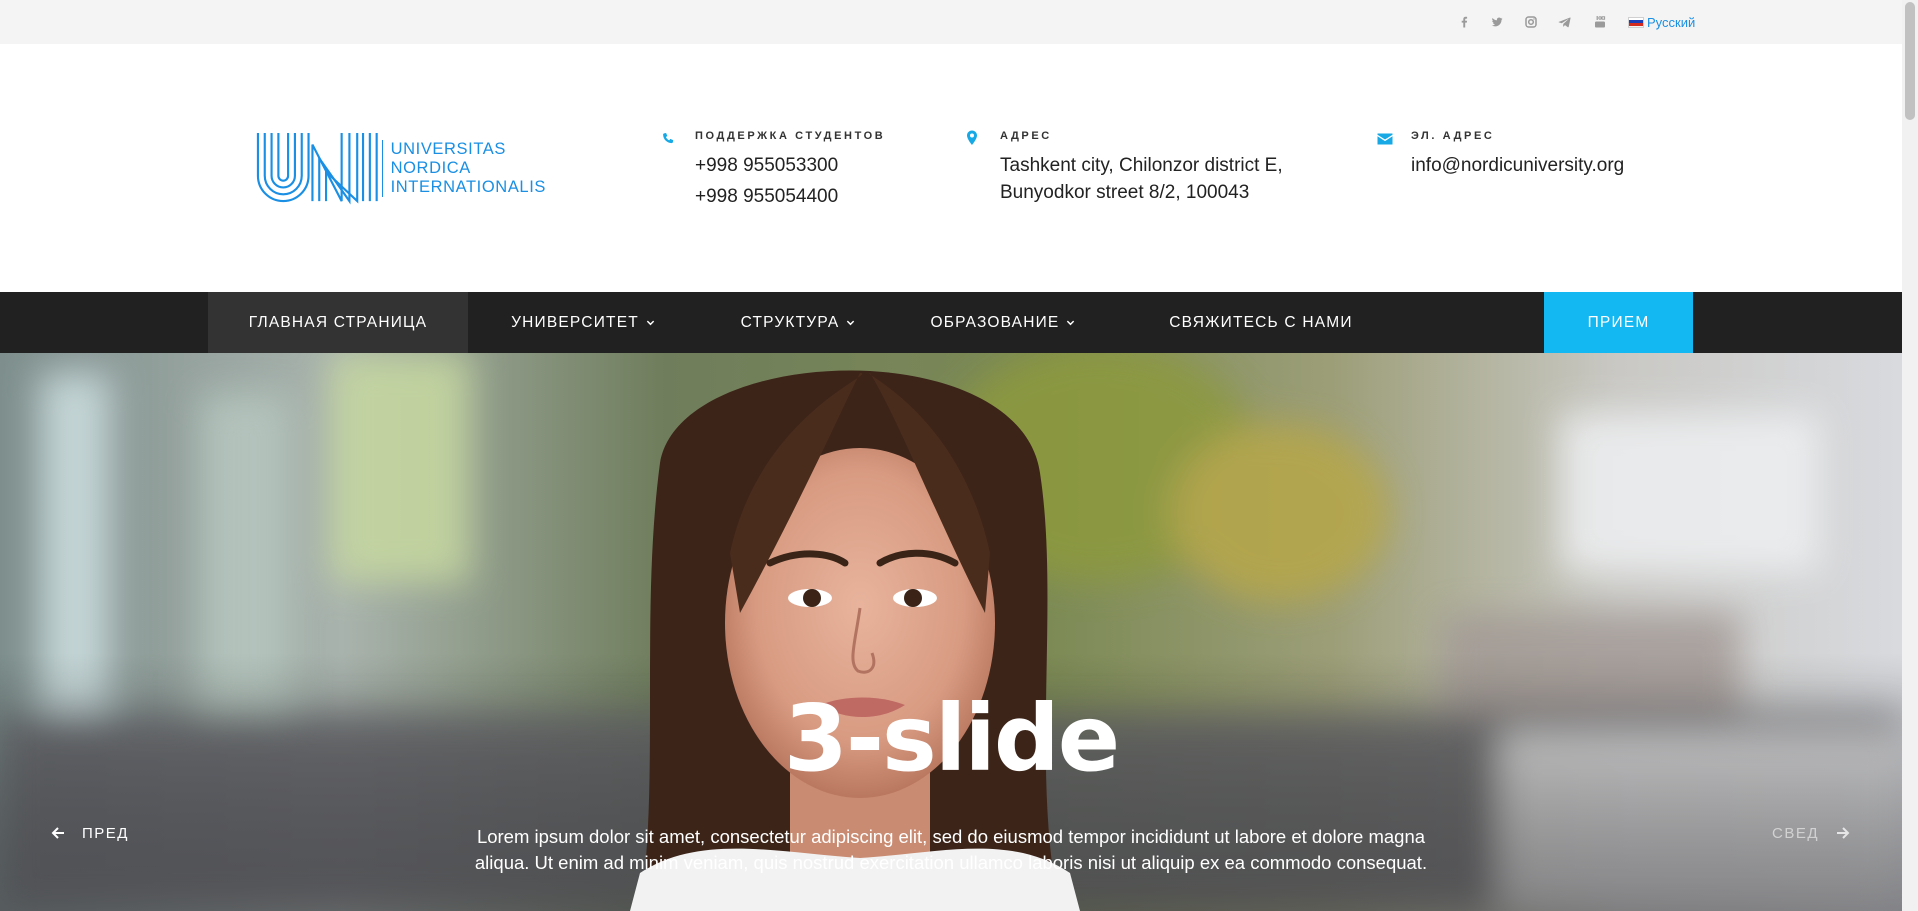  Describe the element at coordinates (1453, 136) in the screenshot. I see `email-label: ЭЛ. АДРЕС` at that location.